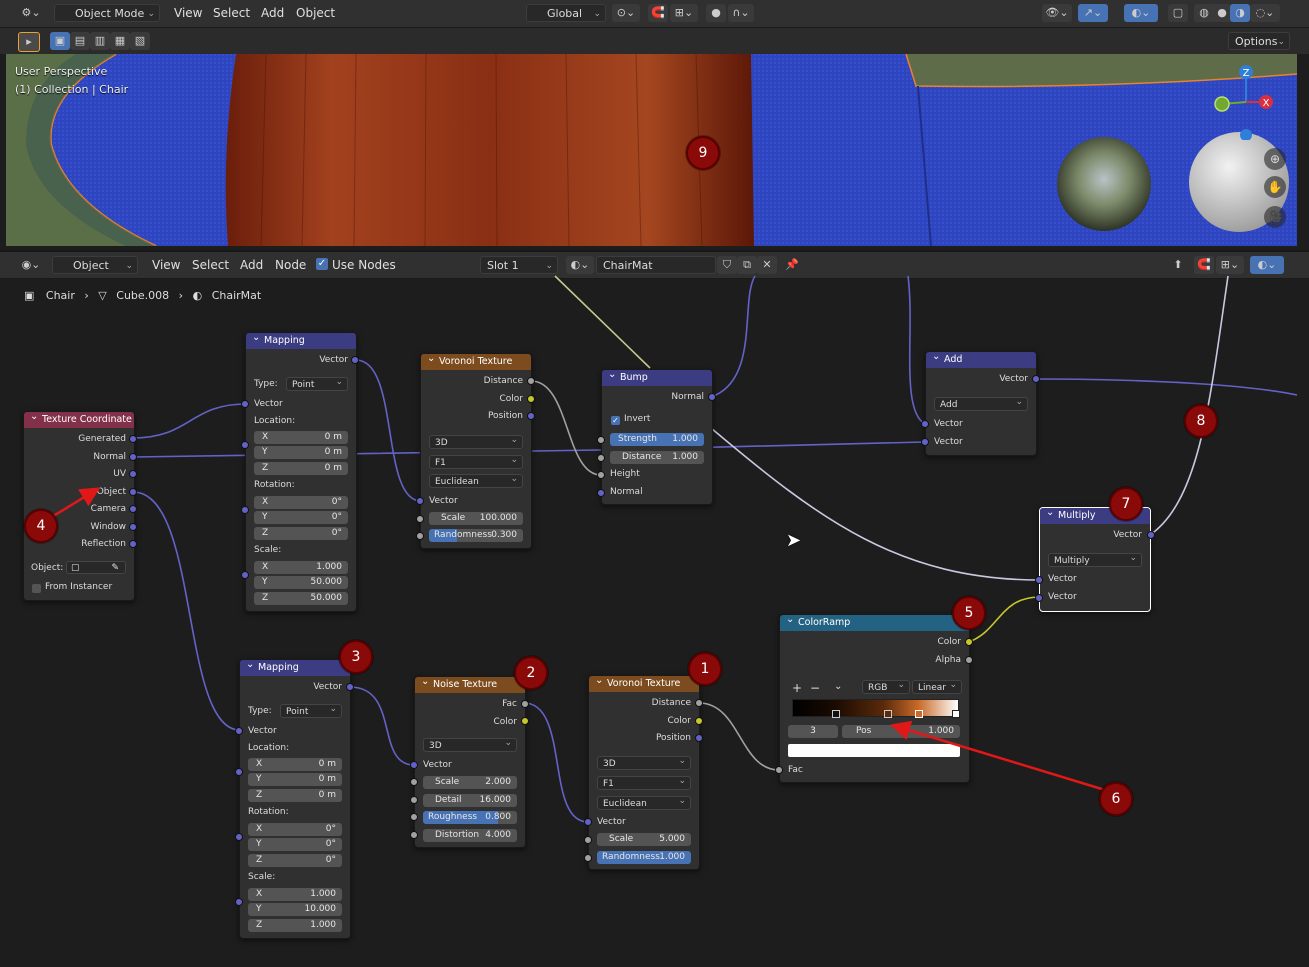 The height and width of the screenshot is (967, 1309). I want to click on badge-7: 7, so click(1126, 504).